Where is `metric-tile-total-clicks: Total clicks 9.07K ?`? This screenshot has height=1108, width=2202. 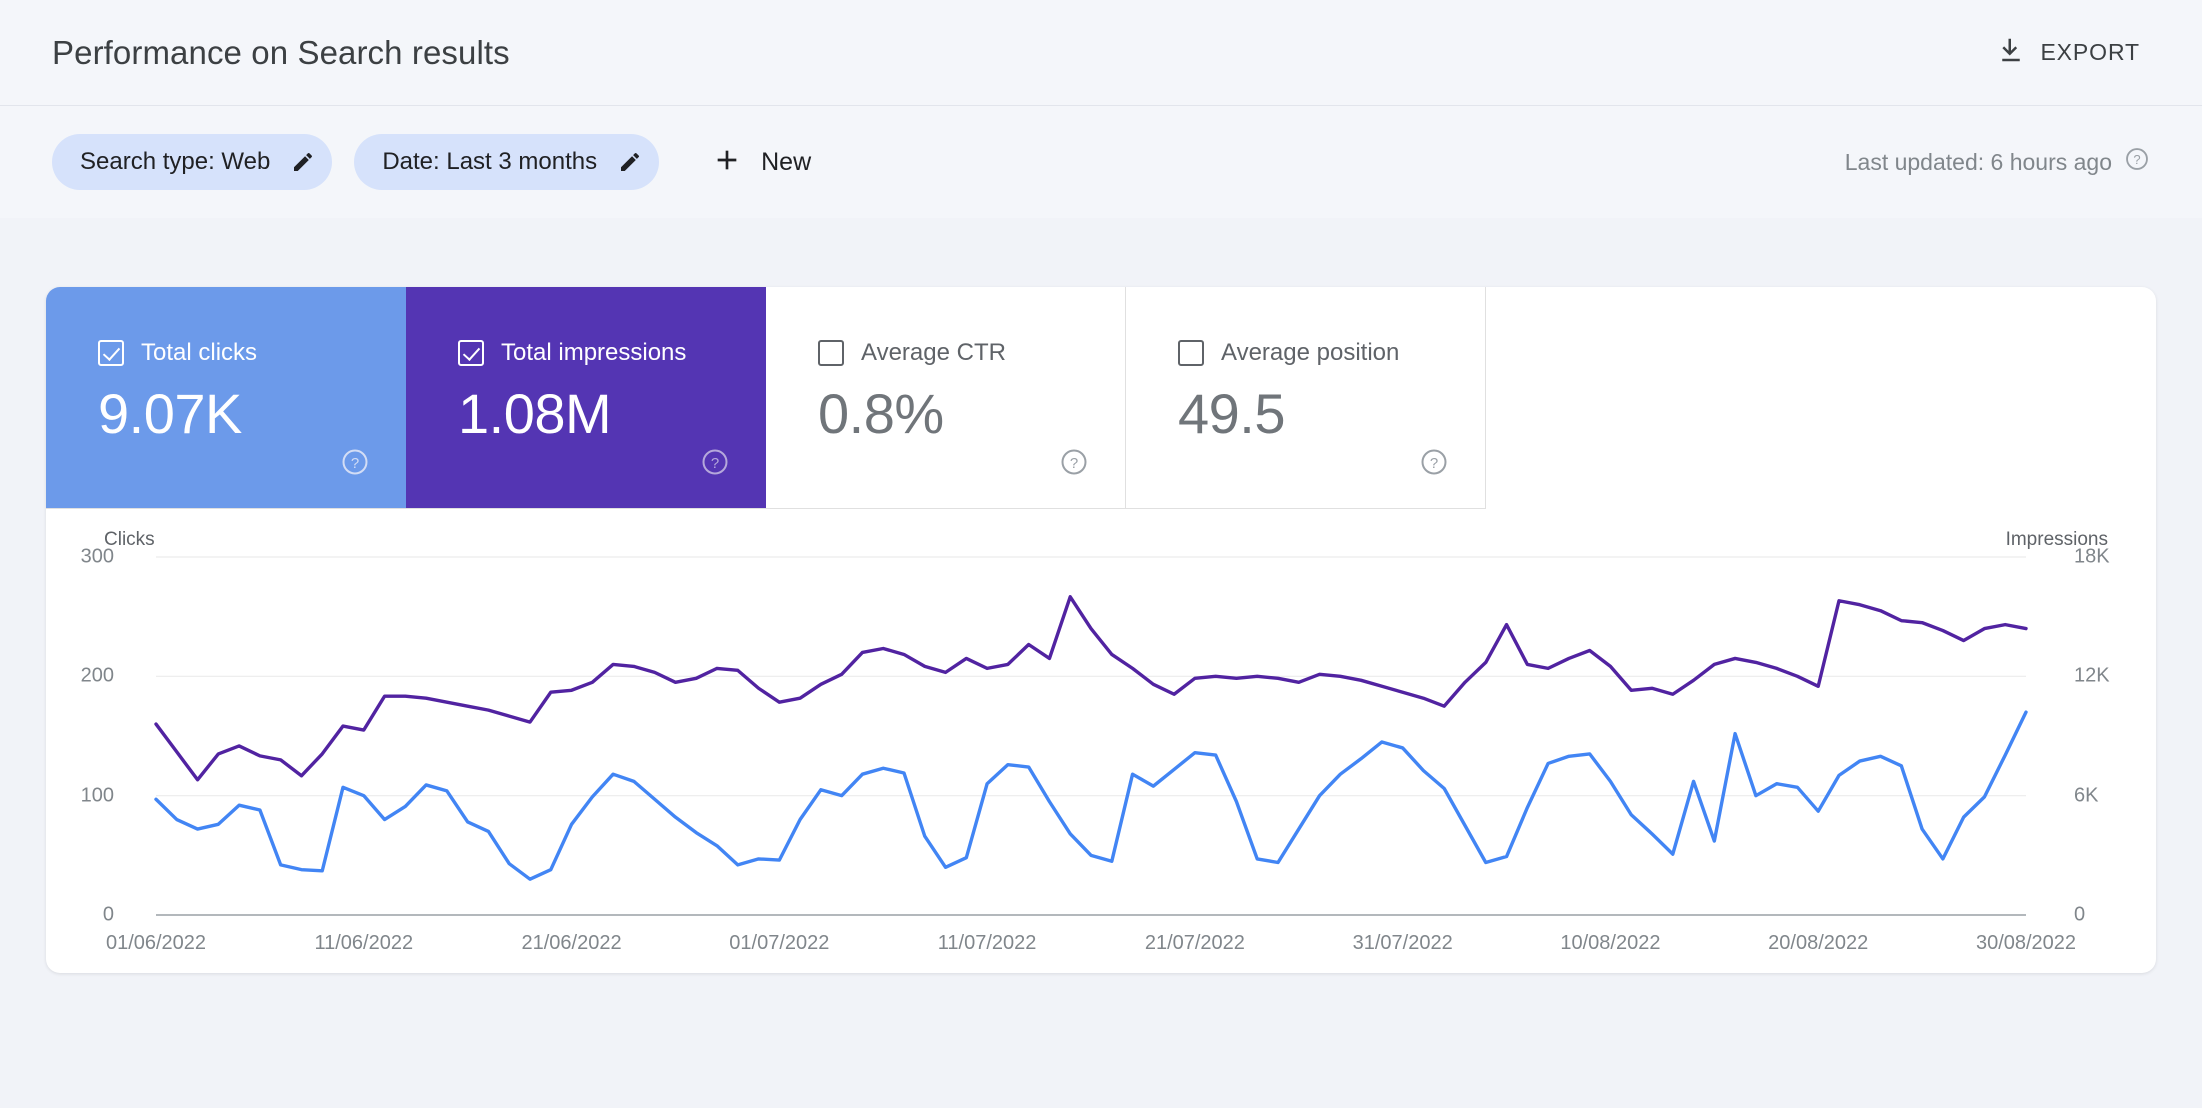
metric-tile-total-clicks: Total clicks 9.07K ? is located at coordinates (226, 397).